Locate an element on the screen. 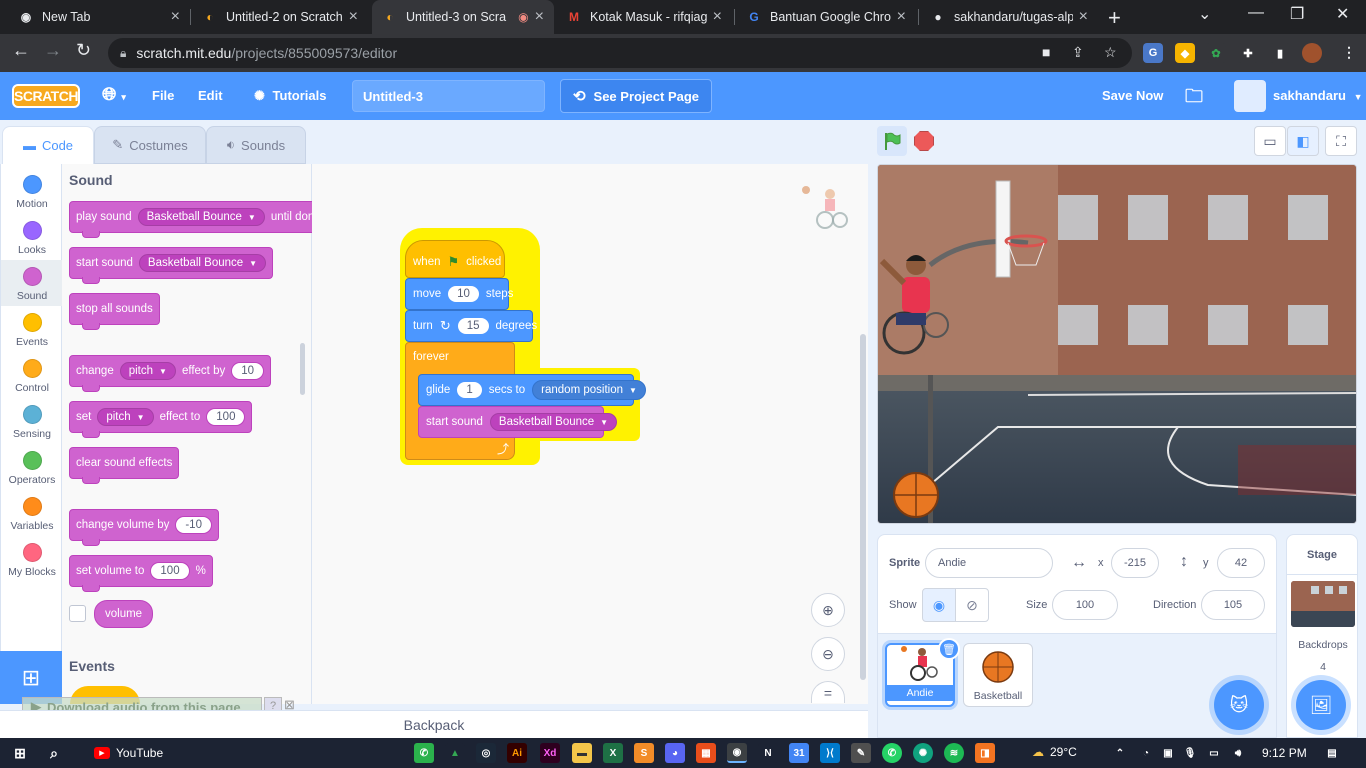 The image size is (1366, 768). side-panel-icon: ▮ is located at coordinates (1280, 53).